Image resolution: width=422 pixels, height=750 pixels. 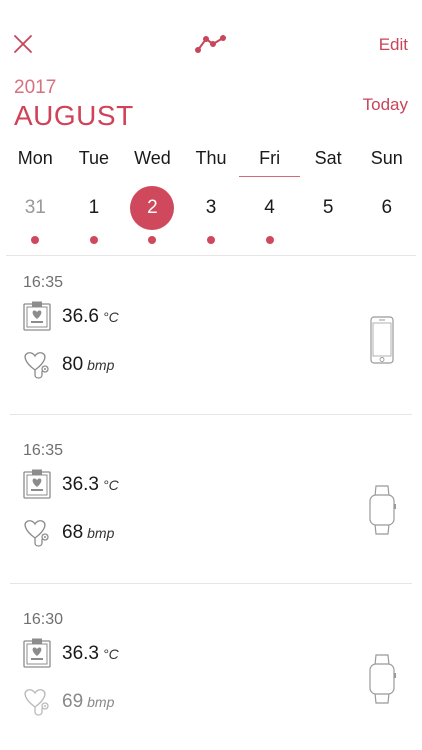 I want to click on heart-rate-row: 69 bmp, so click(x=142, y=703).